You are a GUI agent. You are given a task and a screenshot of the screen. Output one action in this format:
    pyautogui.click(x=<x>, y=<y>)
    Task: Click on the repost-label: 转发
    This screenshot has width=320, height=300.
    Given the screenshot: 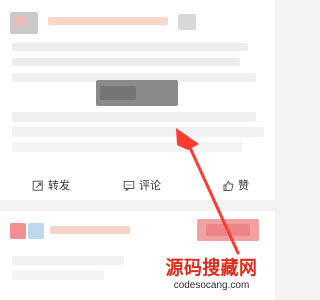 What is the action you would take?
    pyautogui.click(x=59, y=185)
    